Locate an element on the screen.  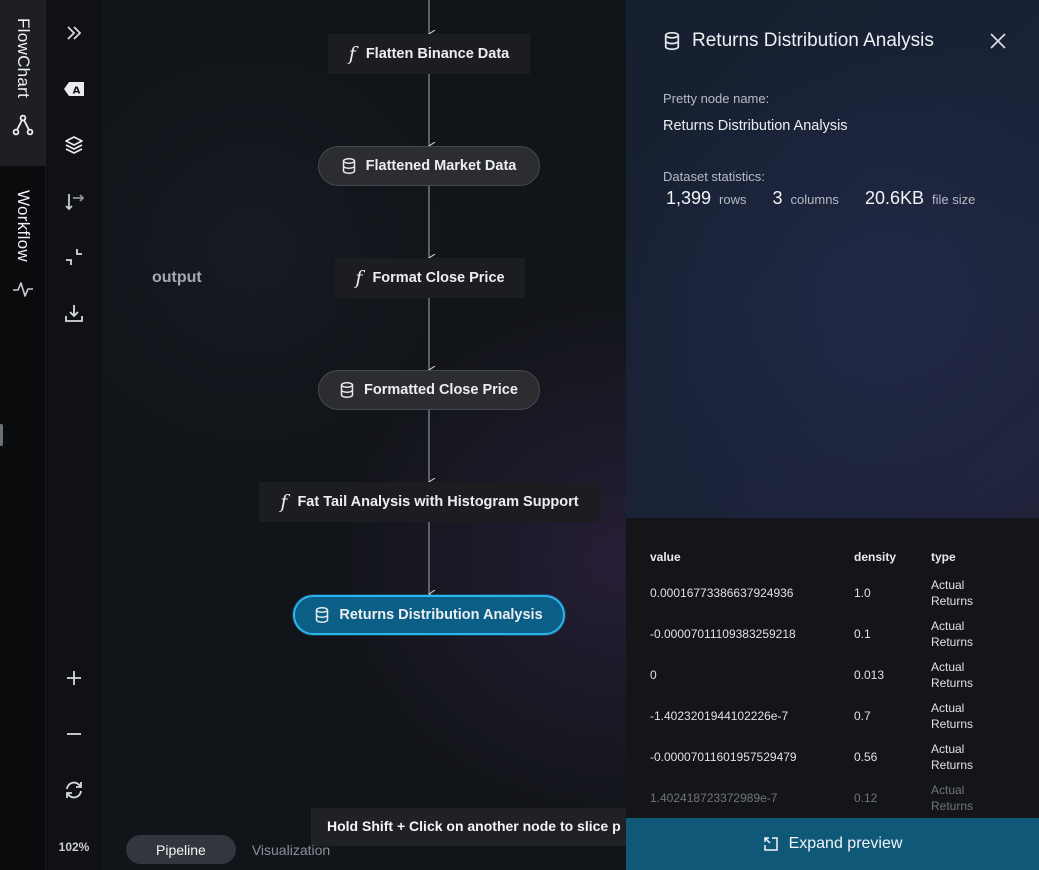
label-toggle-button: A is located at coordinates (74, 89).